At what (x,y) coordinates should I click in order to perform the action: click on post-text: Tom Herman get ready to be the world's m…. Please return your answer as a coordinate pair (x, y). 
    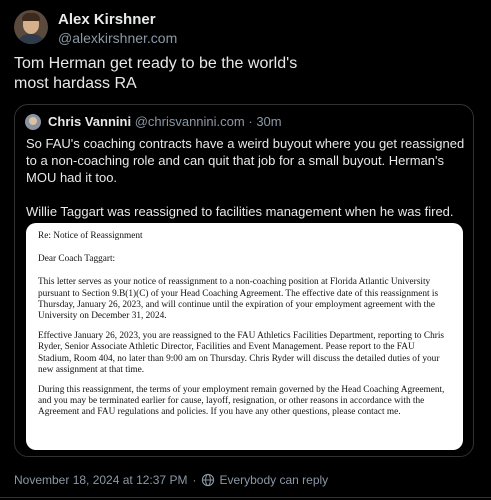
    Looking at the image, I should click on (156, 73).